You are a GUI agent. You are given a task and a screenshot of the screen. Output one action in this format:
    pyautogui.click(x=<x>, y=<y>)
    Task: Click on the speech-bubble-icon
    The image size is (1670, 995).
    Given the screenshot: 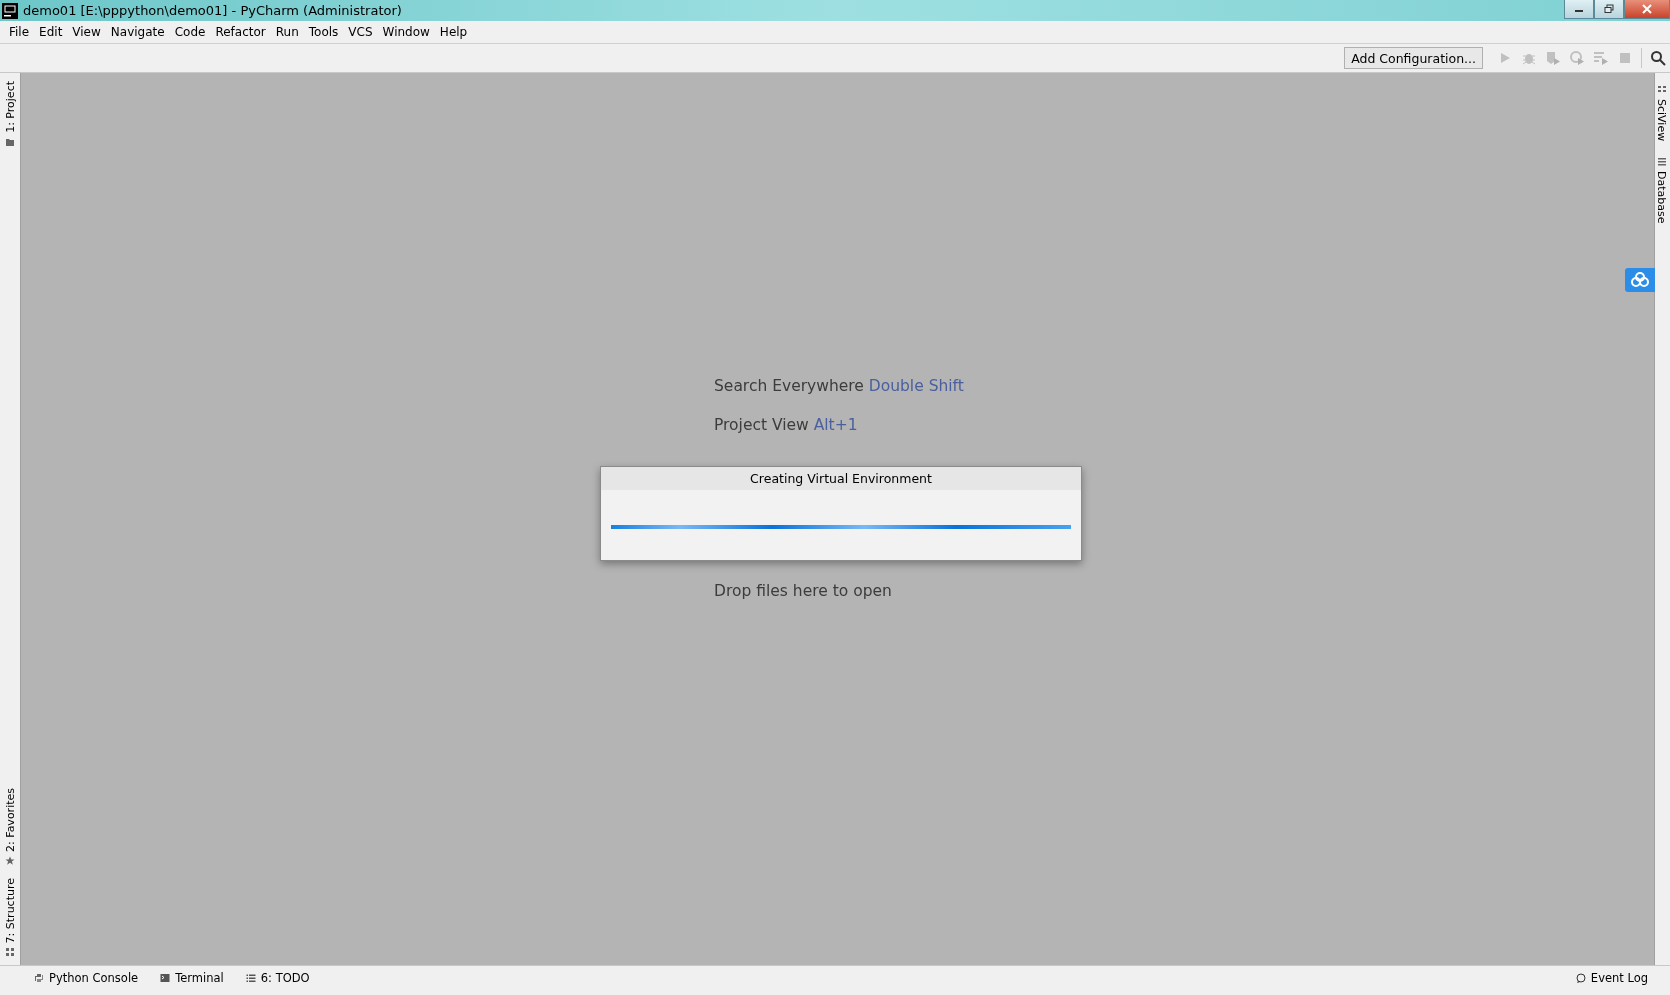 What is the action you would take?
    pyautogui.click(x=1580, y=978)
    